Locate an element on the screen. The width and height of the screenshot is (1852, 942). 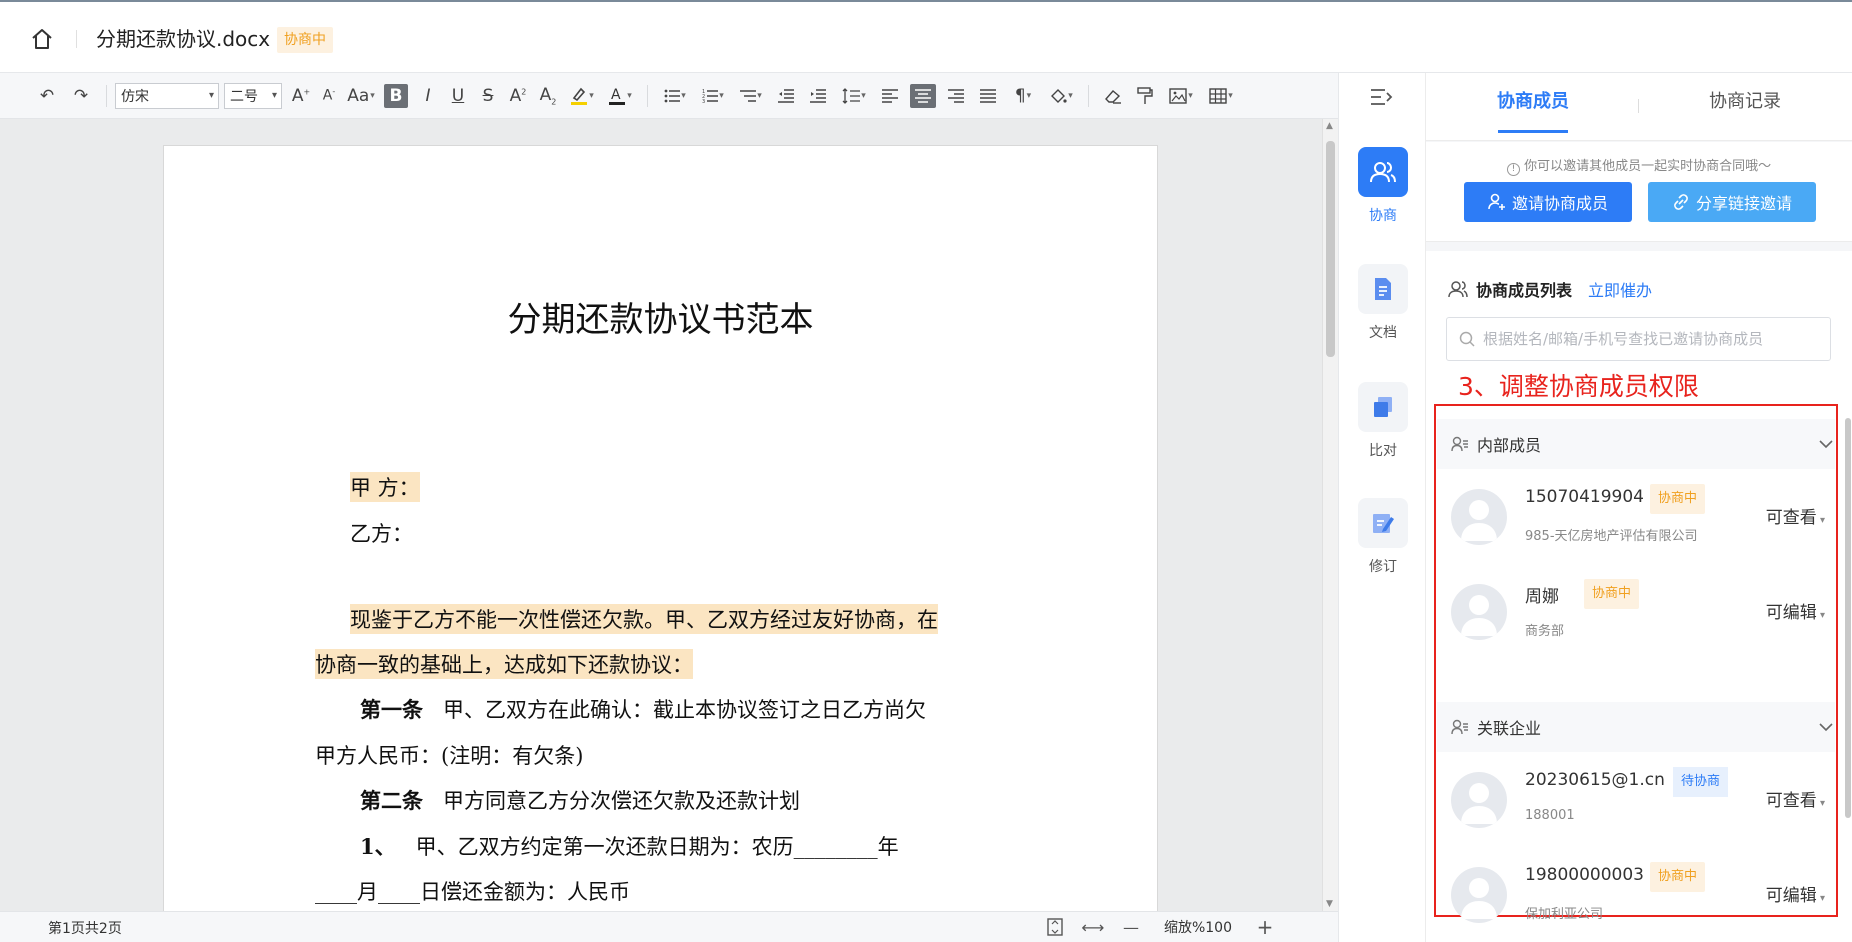
member-search-box is located at coordinates (1638, 339).